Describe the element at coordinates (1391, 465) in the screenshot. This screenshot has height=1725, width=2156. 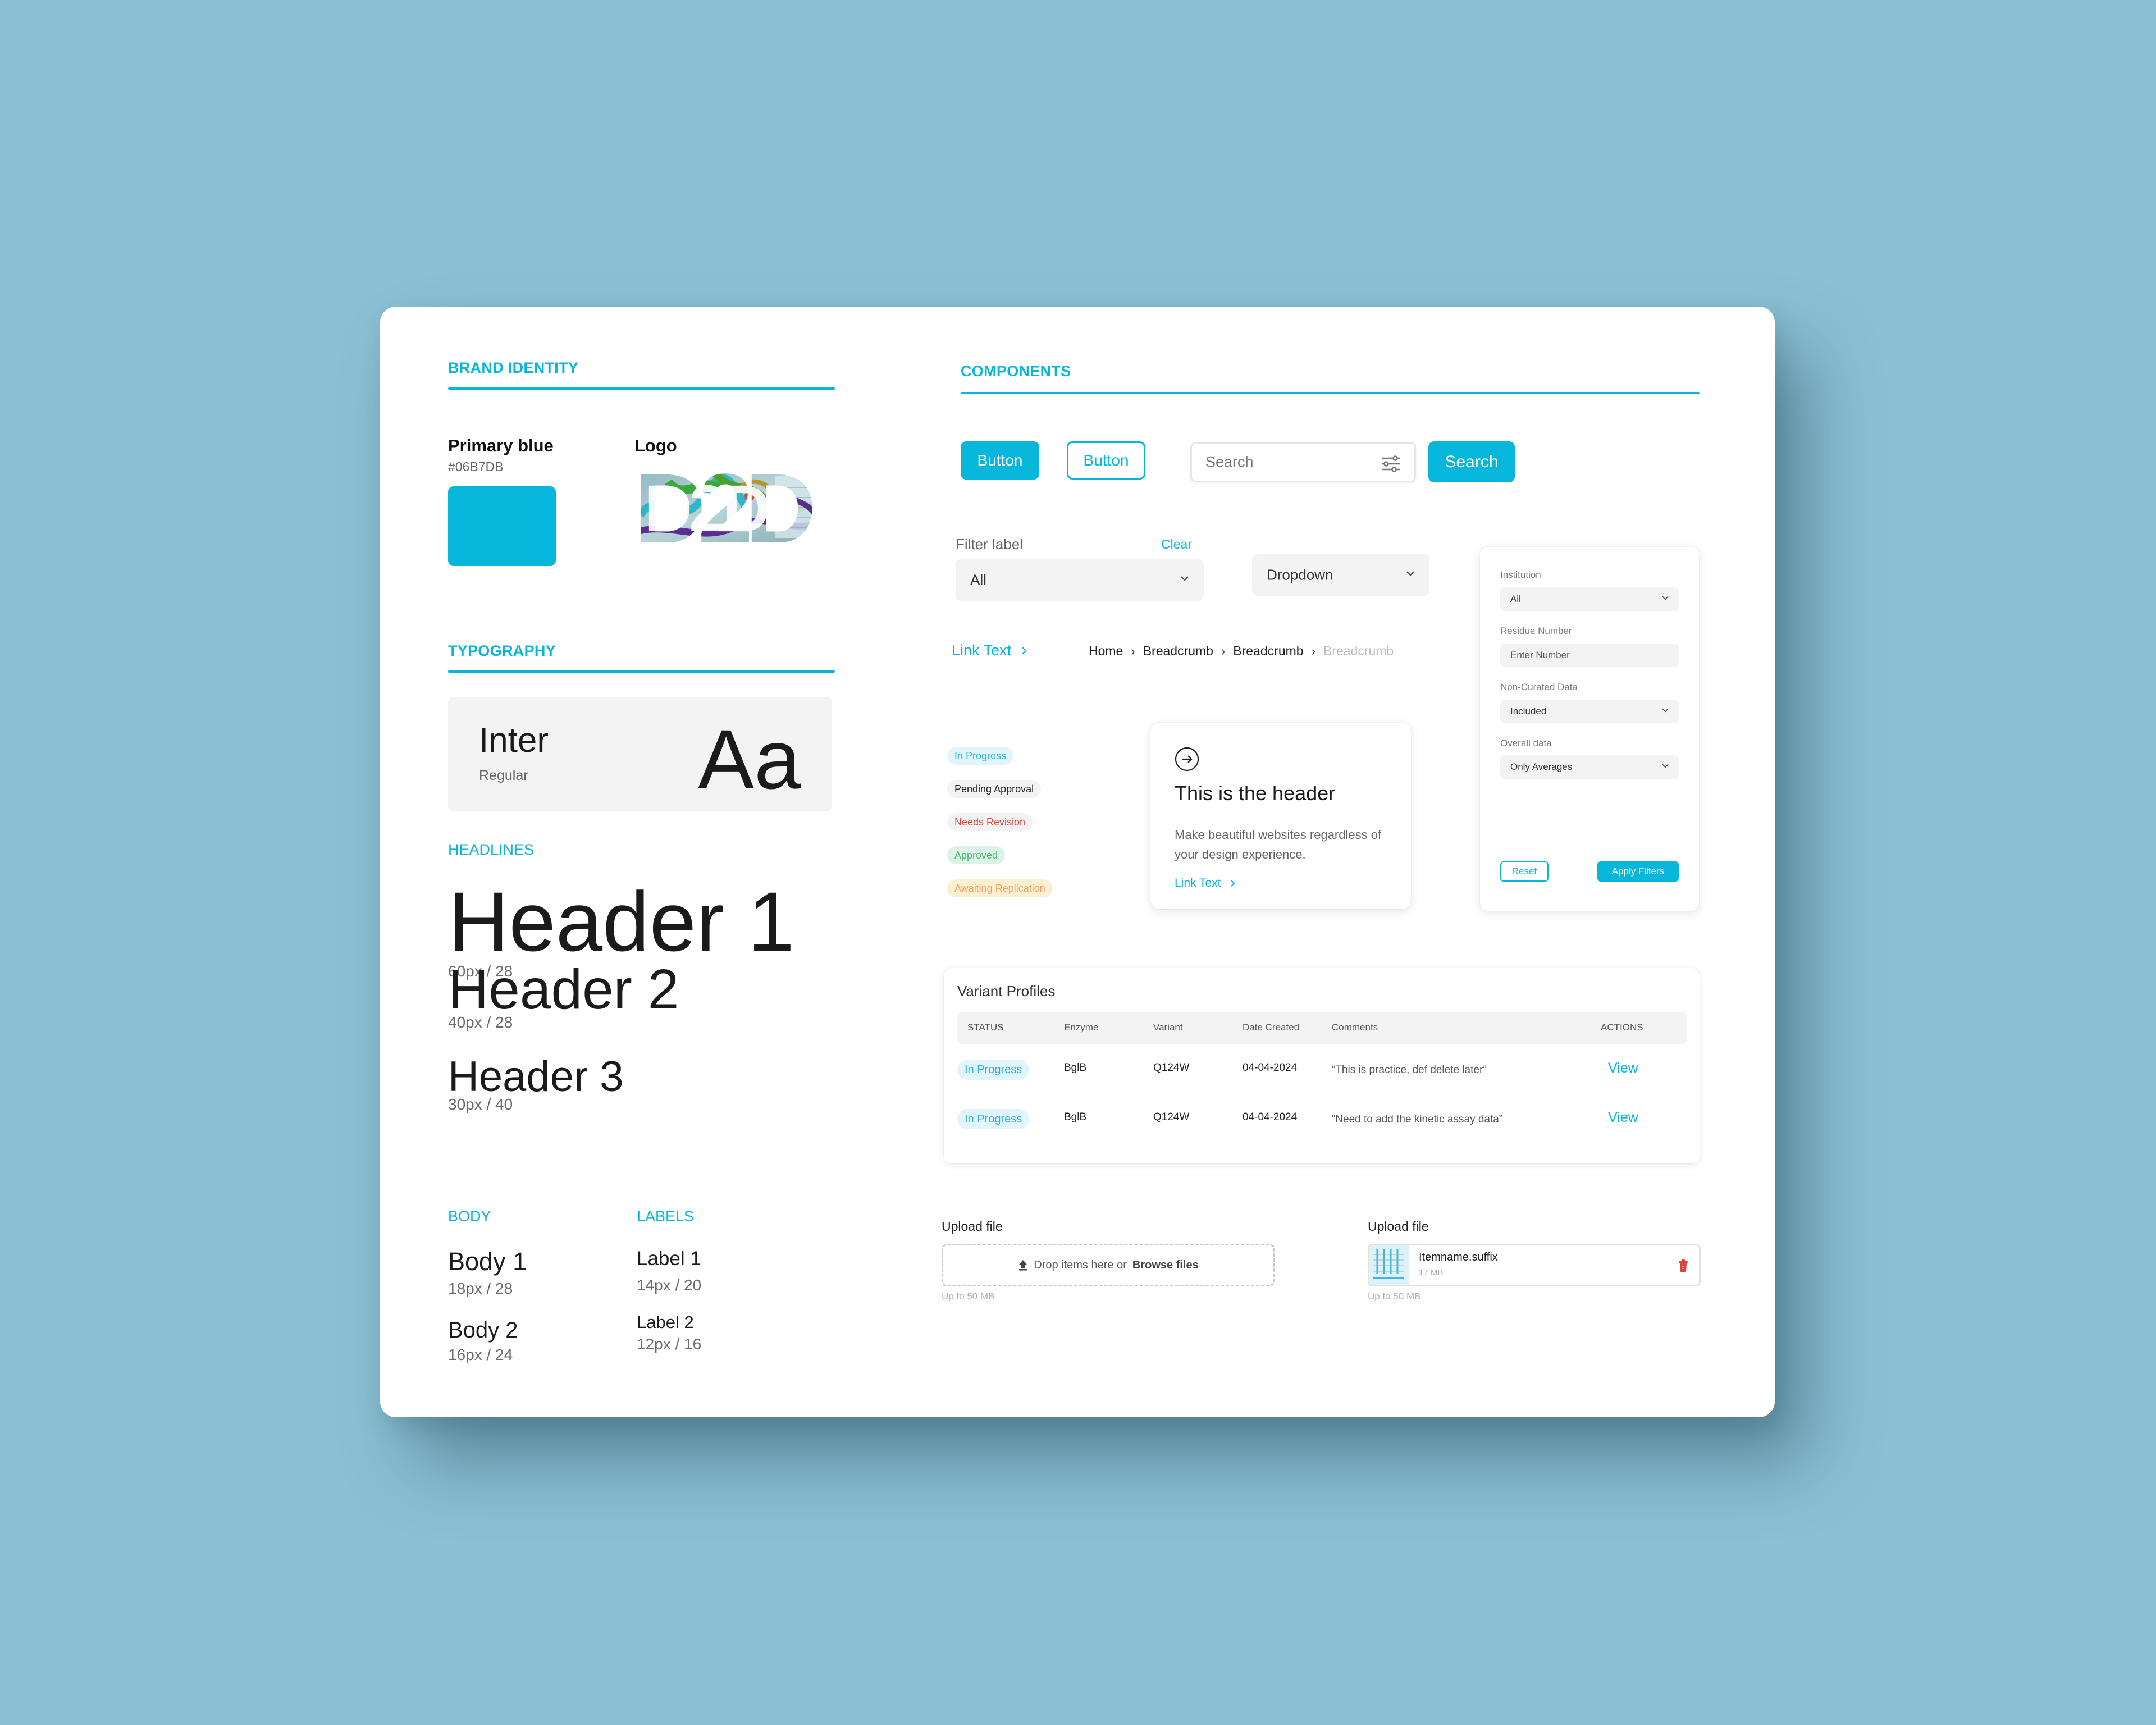
I see `filter-sliders-icon` at that location.